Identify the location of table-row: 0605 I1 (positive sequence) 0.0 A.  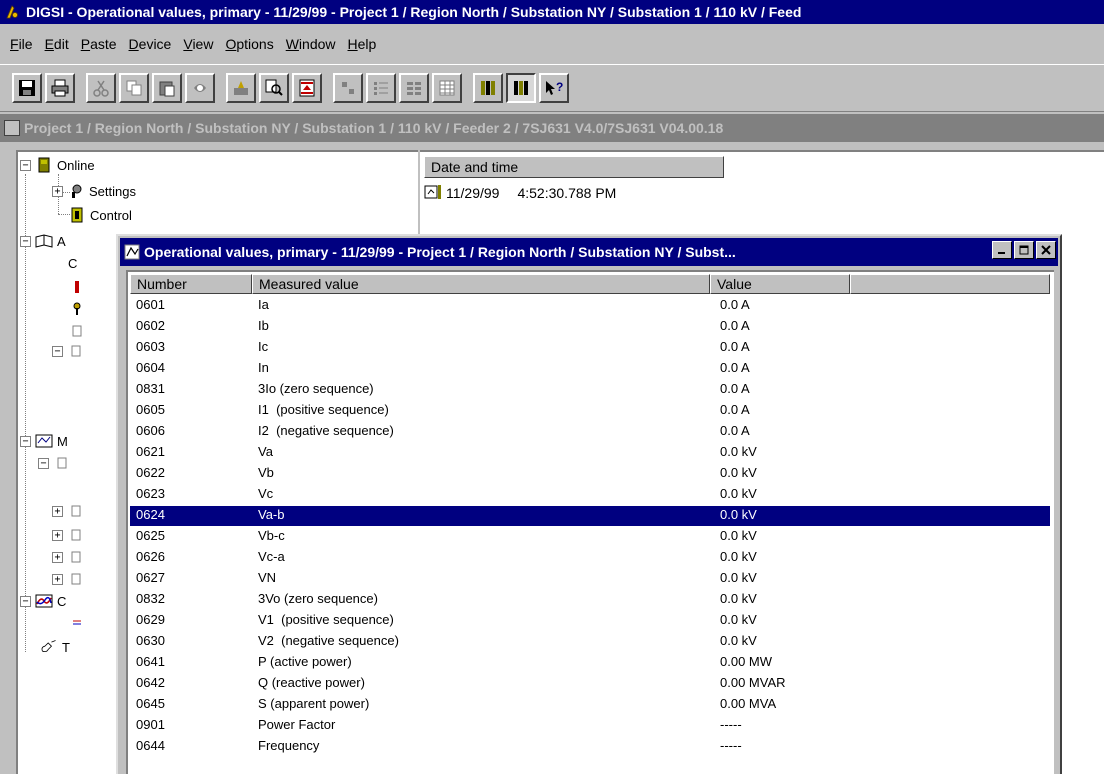
(590, 411).